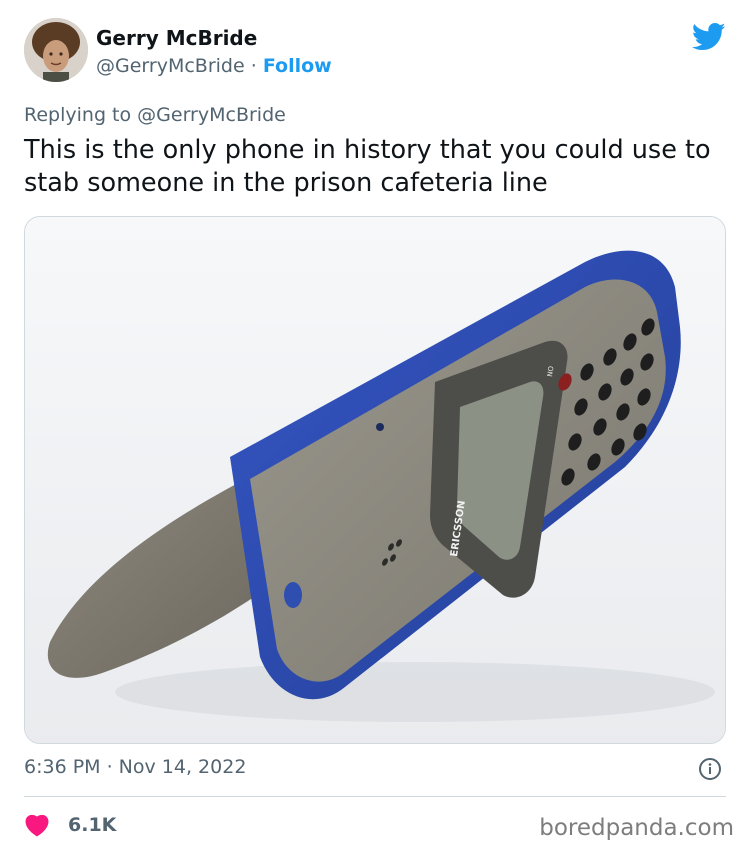 The width and height of the screenshot is (750, 853). Describe the element at coordinates (176, 38) in the screenshot. I see `author-name: Gerry McBride` at that location.